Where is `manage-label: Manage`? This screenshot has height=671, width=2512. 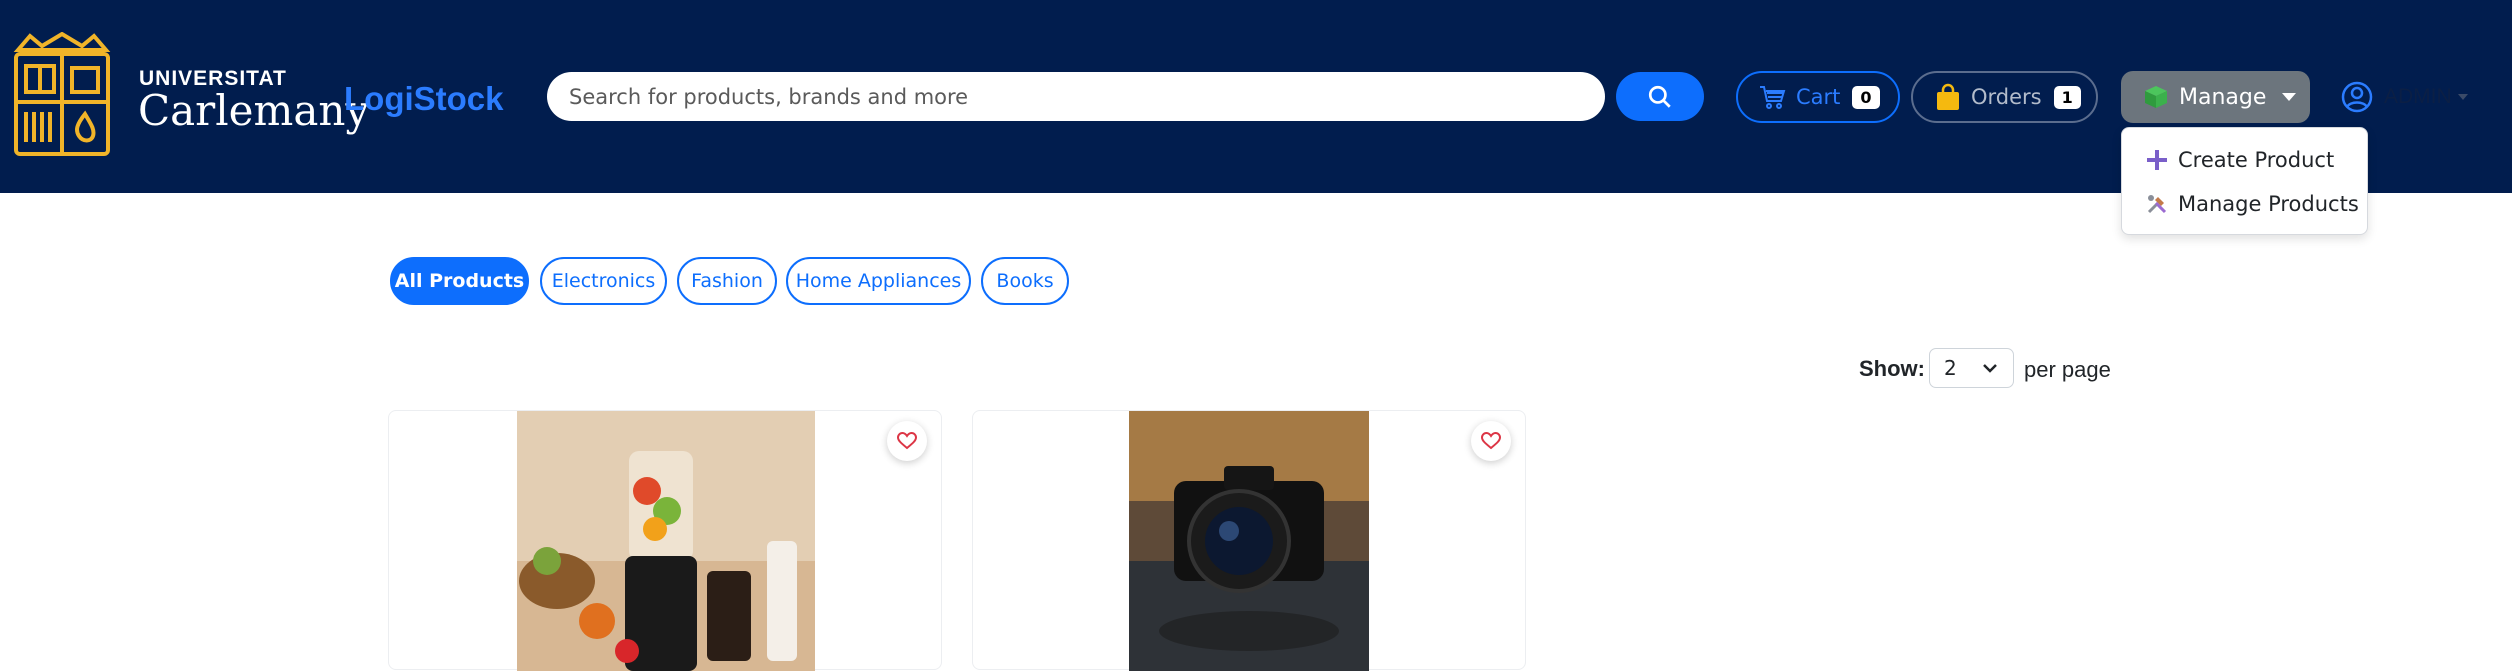 manage-label: Manage is located at coordinates (2223, 97).